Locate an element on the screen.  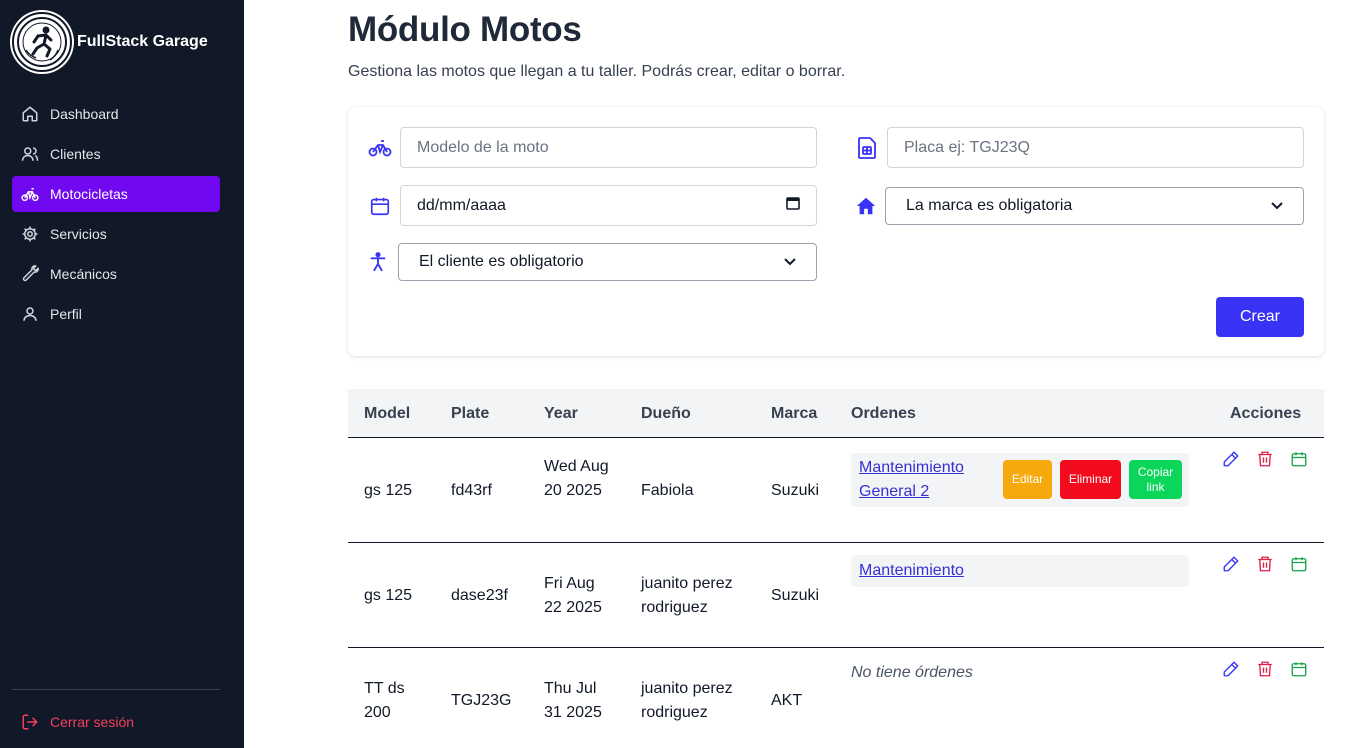
sidebar-item-motocicletas: Motocicletas is located at coordinates (116, 194).